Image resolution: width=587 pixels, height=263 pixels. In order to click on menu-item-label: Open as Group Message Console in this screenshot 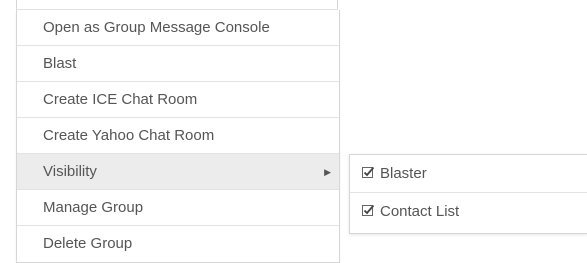, I will do `click(156, 27)`.